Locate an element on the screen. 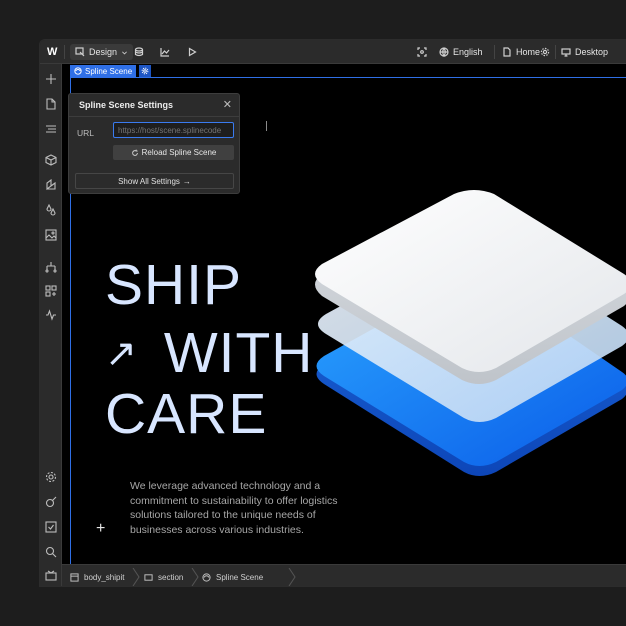 Image resolution: width=626 pixels, height=626 pixels. flow-icon is located at coordinates (51, 267).